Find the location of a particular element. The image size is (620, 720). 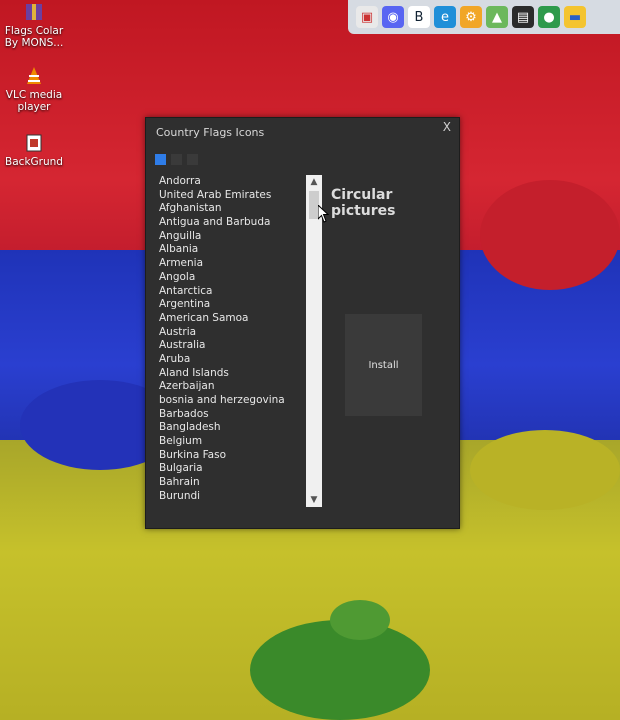

edge-icon: e is located at coordinates (445, 17).